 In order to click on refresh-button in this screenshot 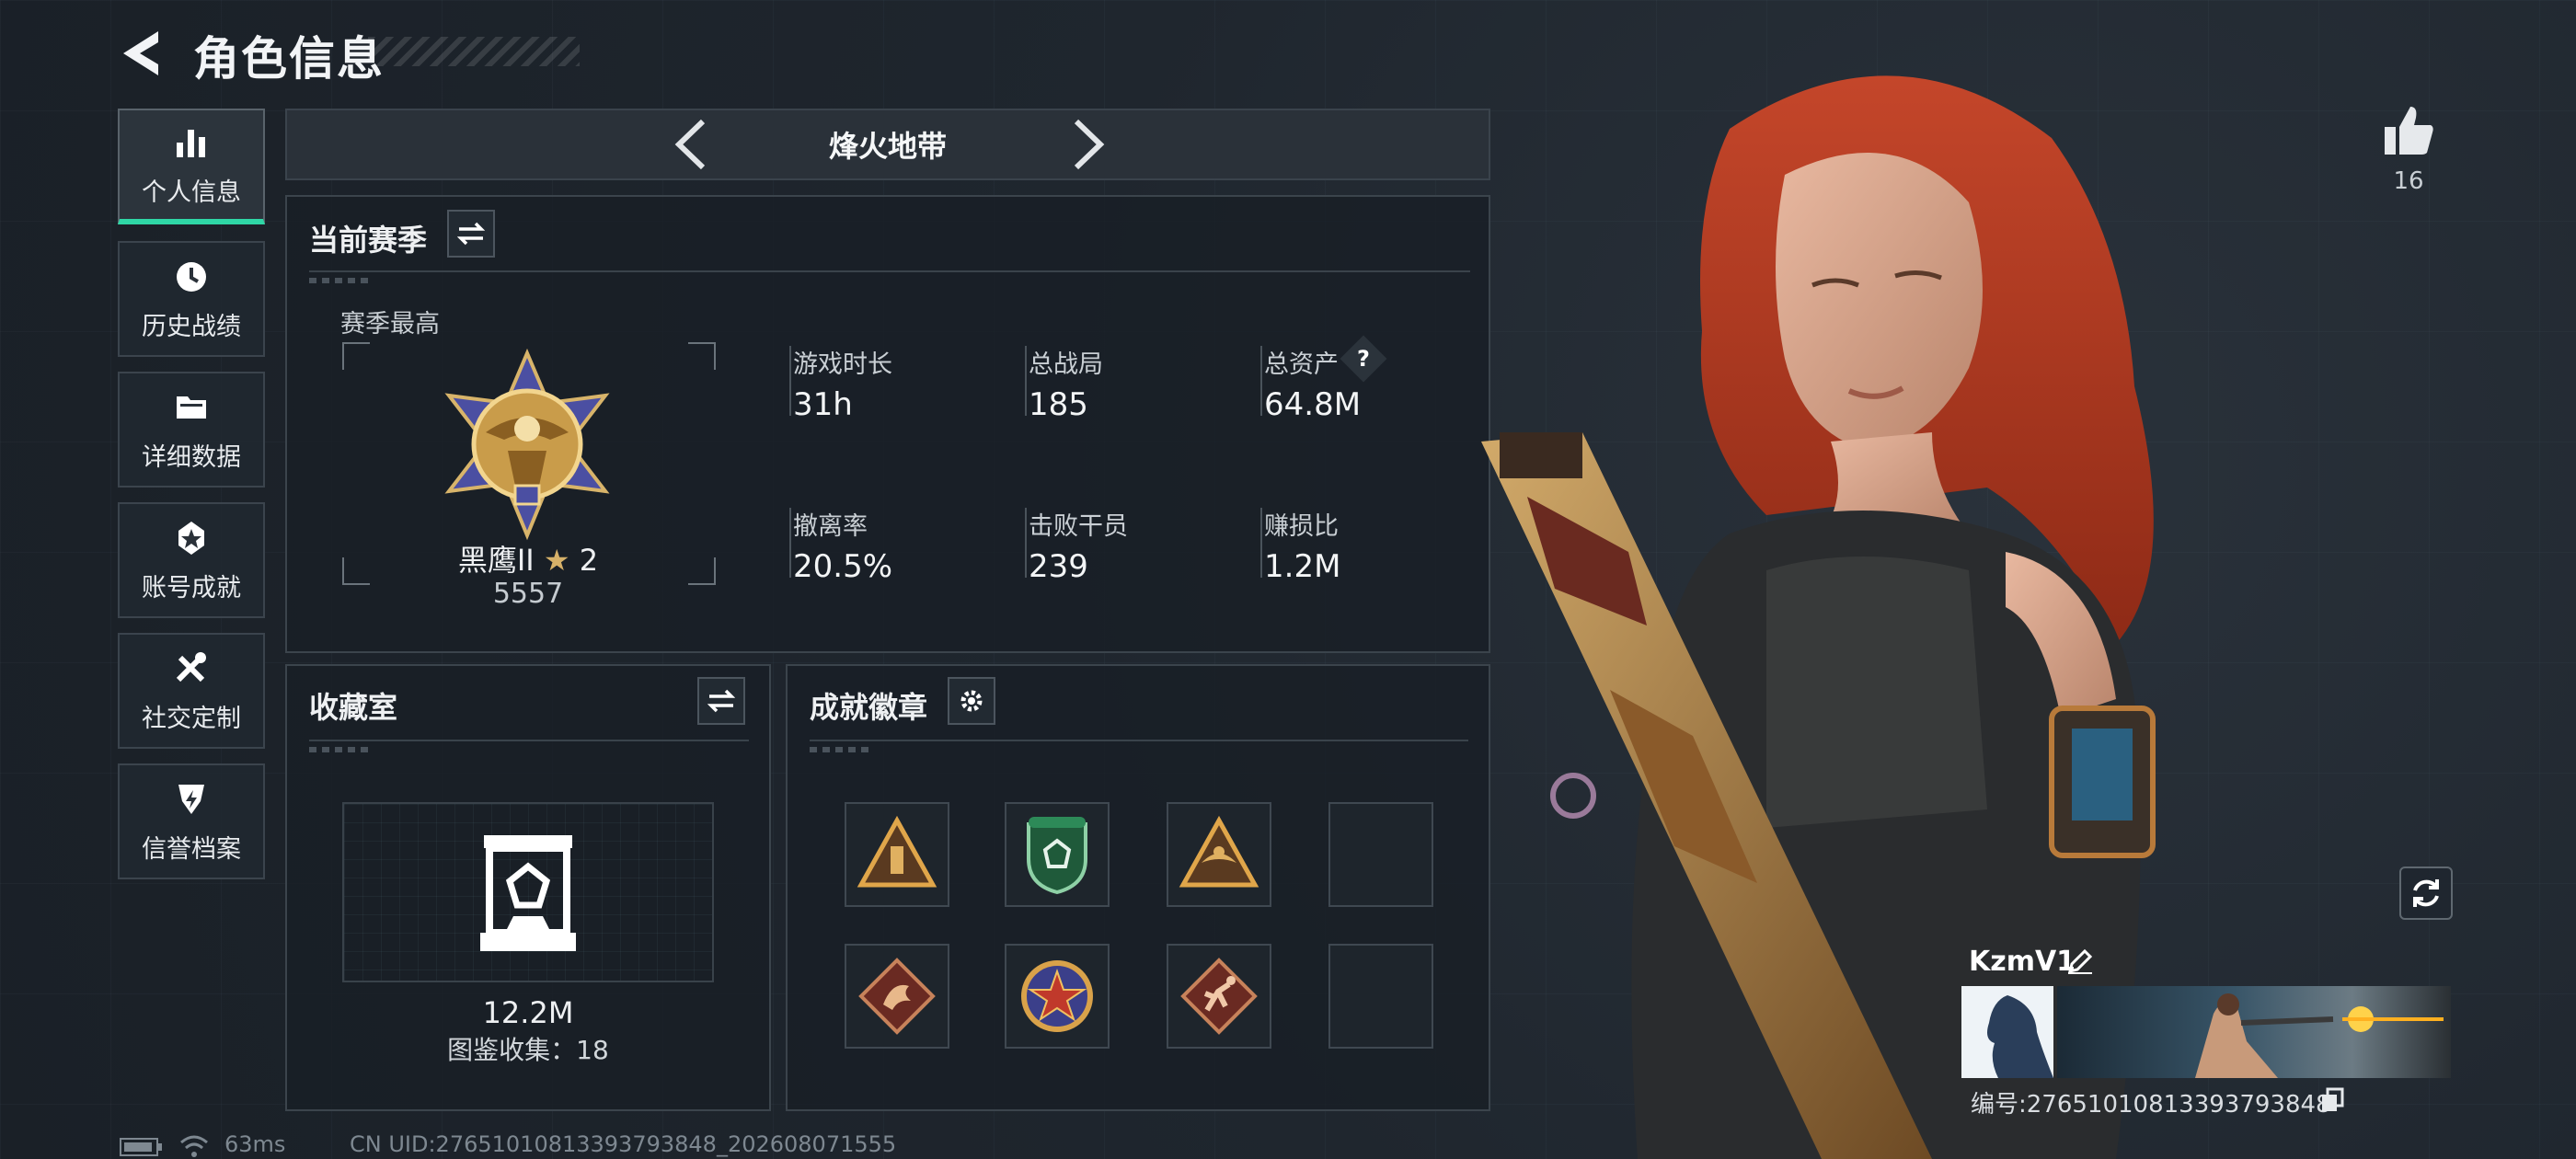, I will do `click(2426, 893)`.